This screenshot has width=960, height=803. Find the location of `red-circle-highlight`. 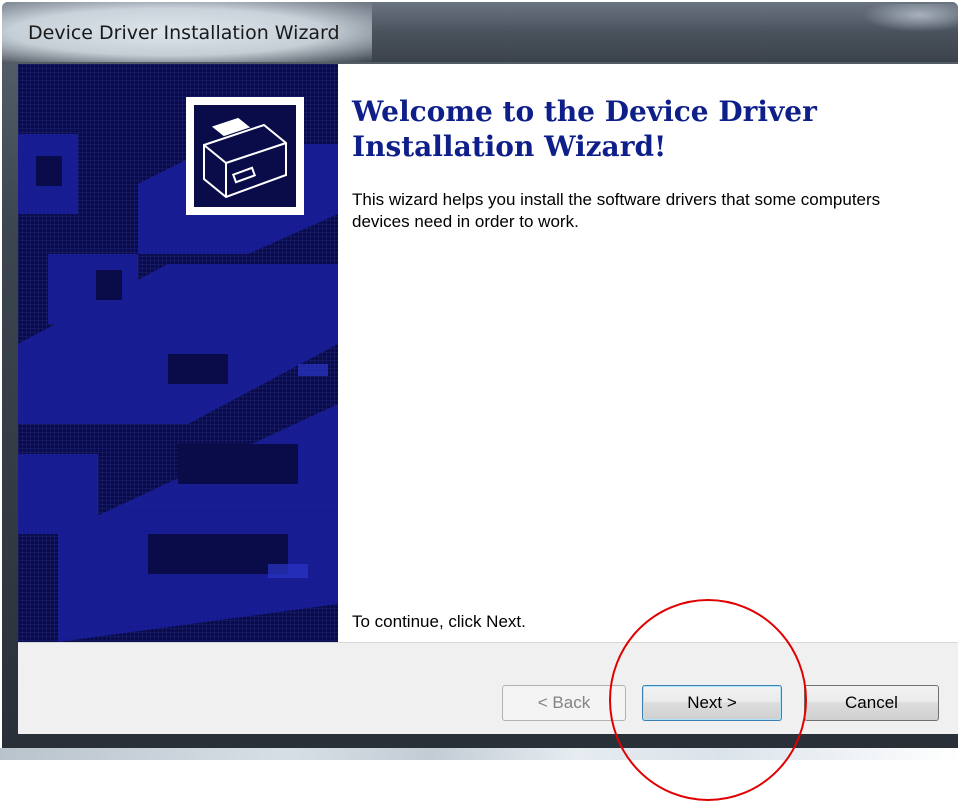

red-circle-highlight is located at coordinates (708, 700).